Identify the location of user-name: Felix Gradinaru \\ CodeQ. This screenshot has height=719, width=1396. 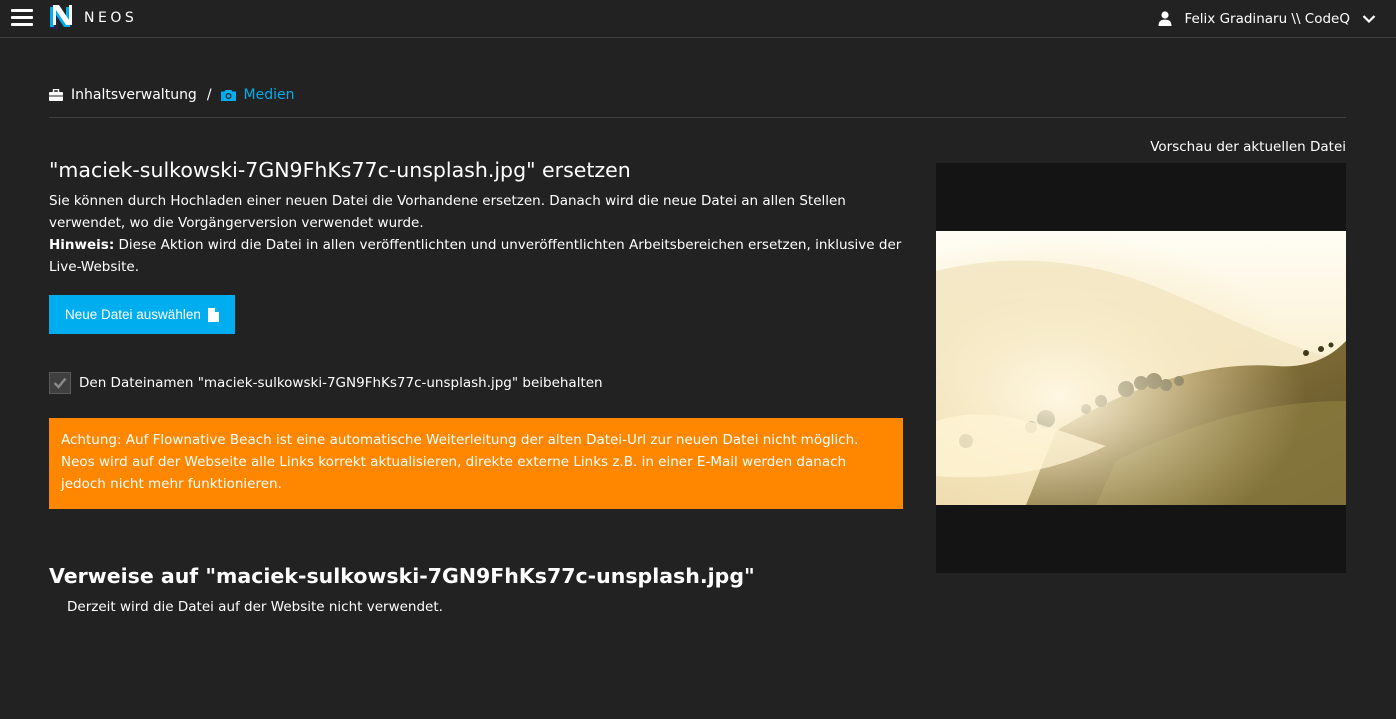
(1267, 18).